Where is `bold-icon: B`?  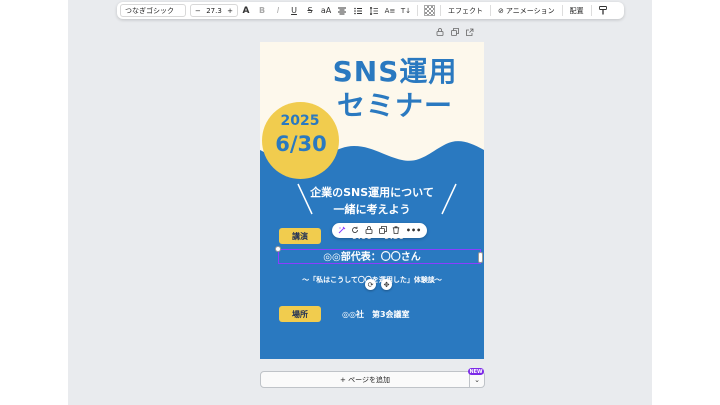 bold-icon: B is located at coordinates (262, 10).